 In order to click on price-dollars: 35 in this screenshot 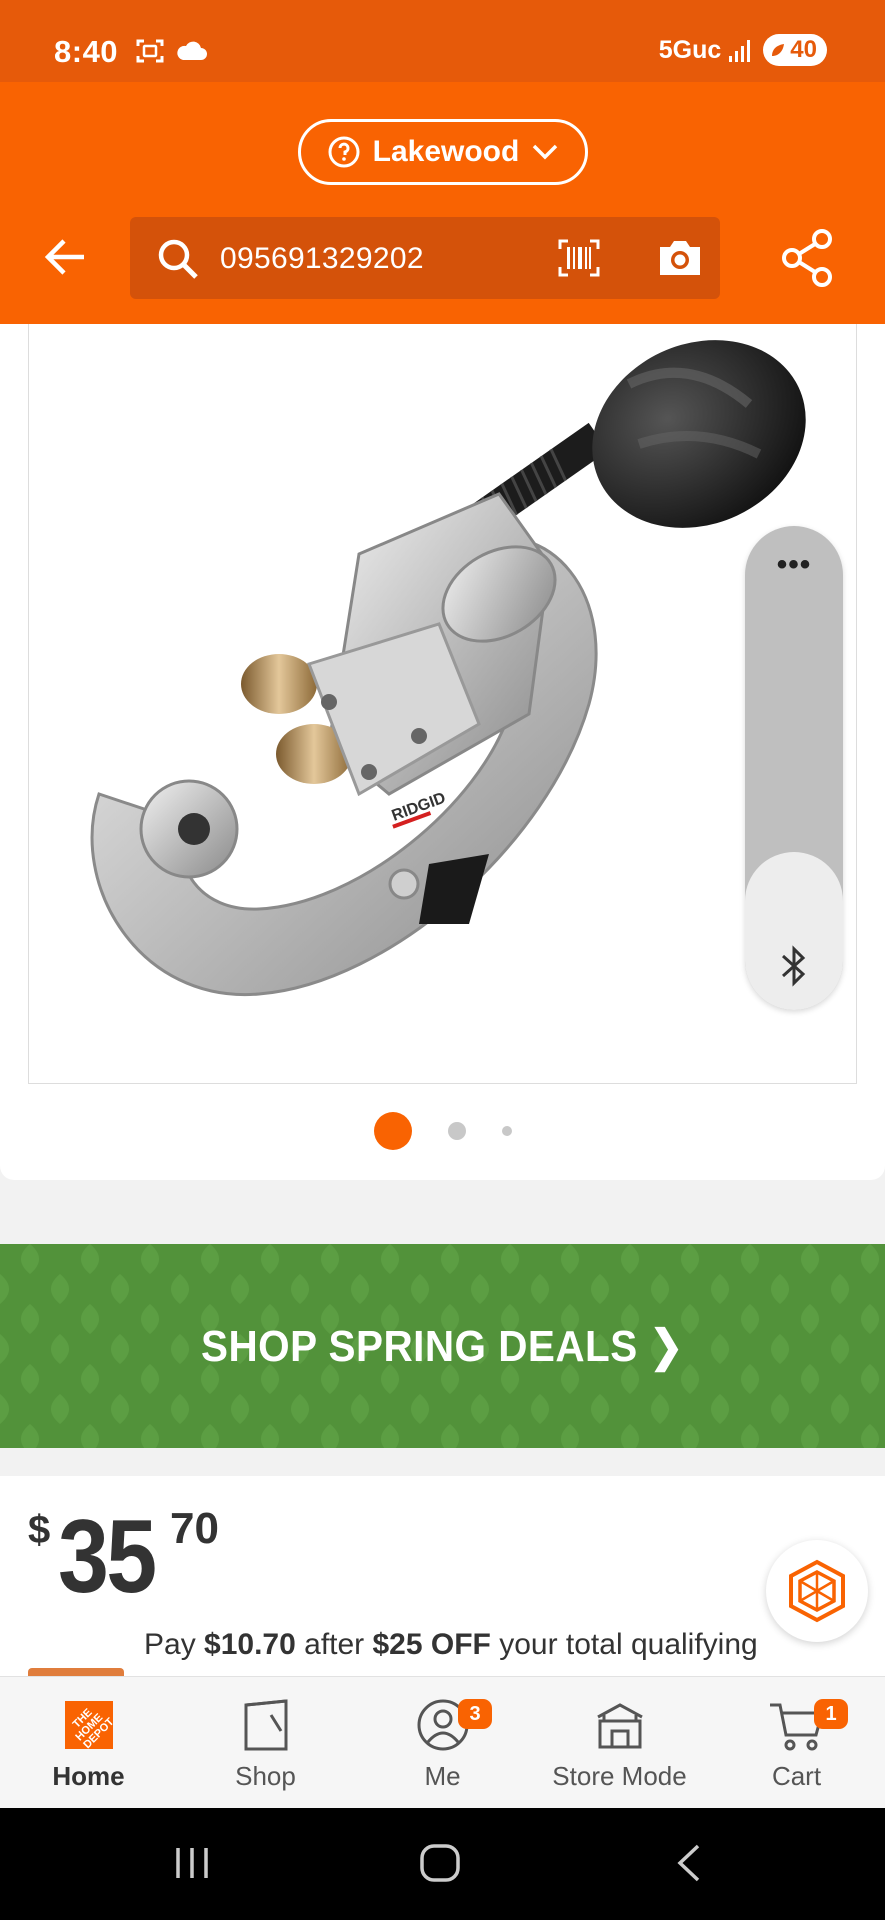, I will do `click(107, 1557)`.